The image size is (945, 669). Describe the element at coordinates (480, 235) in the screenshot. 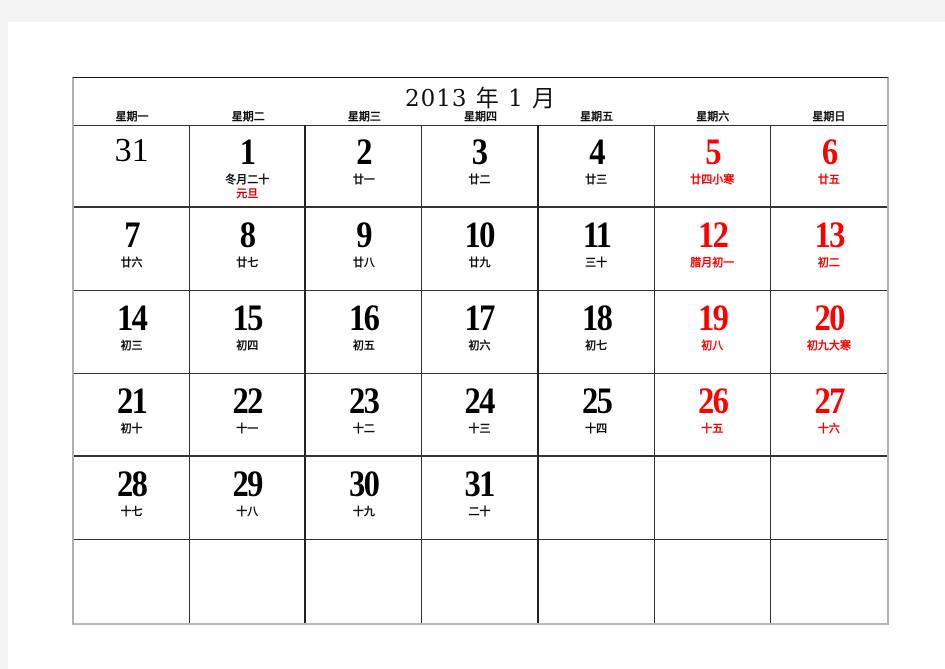

I see `day-number: 10` at that location.